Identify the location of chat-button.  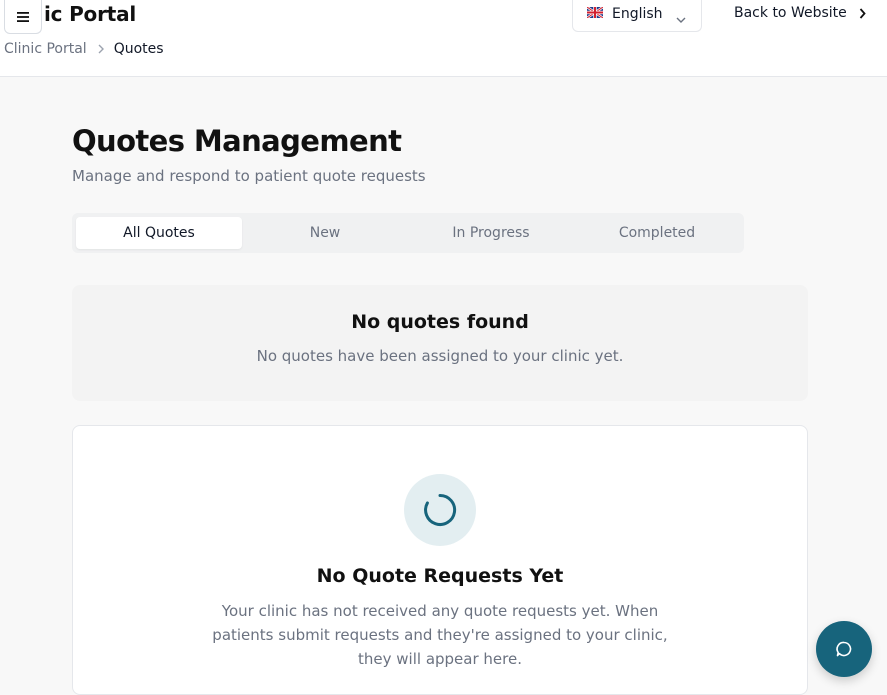
(844, 649).